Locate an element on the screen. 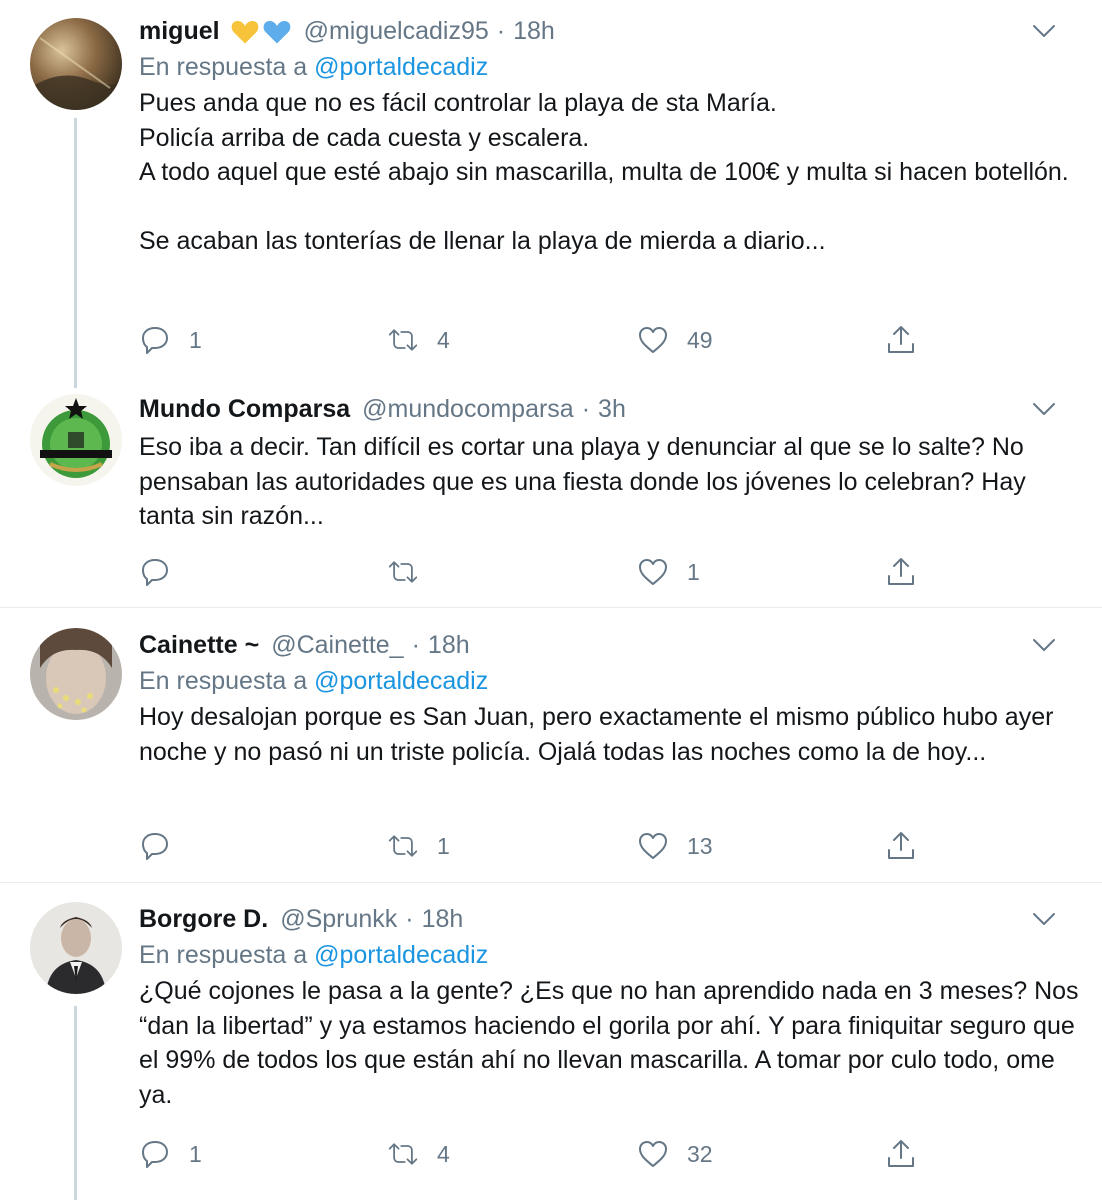 The width and height of the screenshot is (1102, 1200). retweet-button: 1 is located at coordinates (418, 846).